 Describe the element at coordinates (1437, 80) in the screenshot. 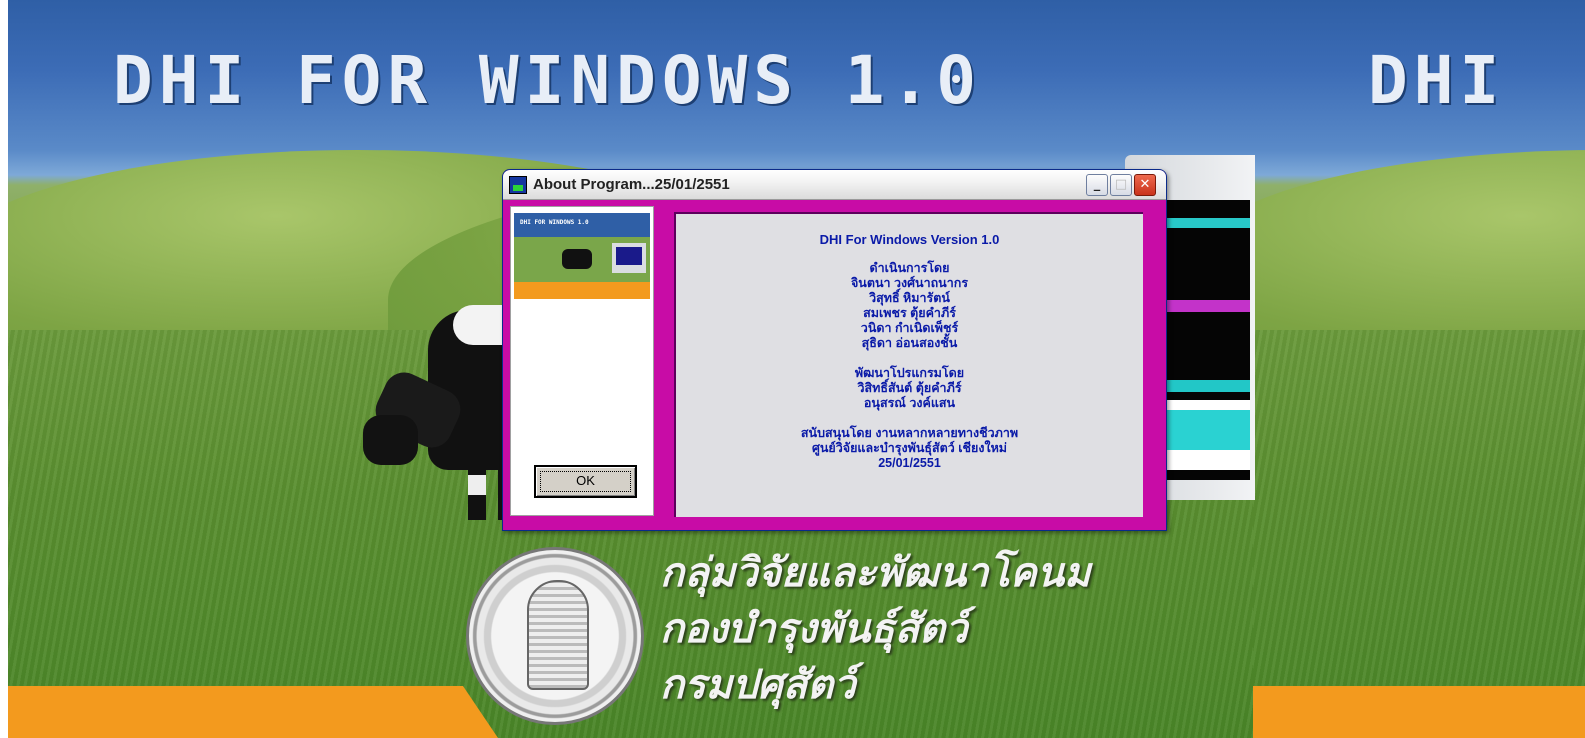

I see `wallpaper-title-partial: DHI` at that location.